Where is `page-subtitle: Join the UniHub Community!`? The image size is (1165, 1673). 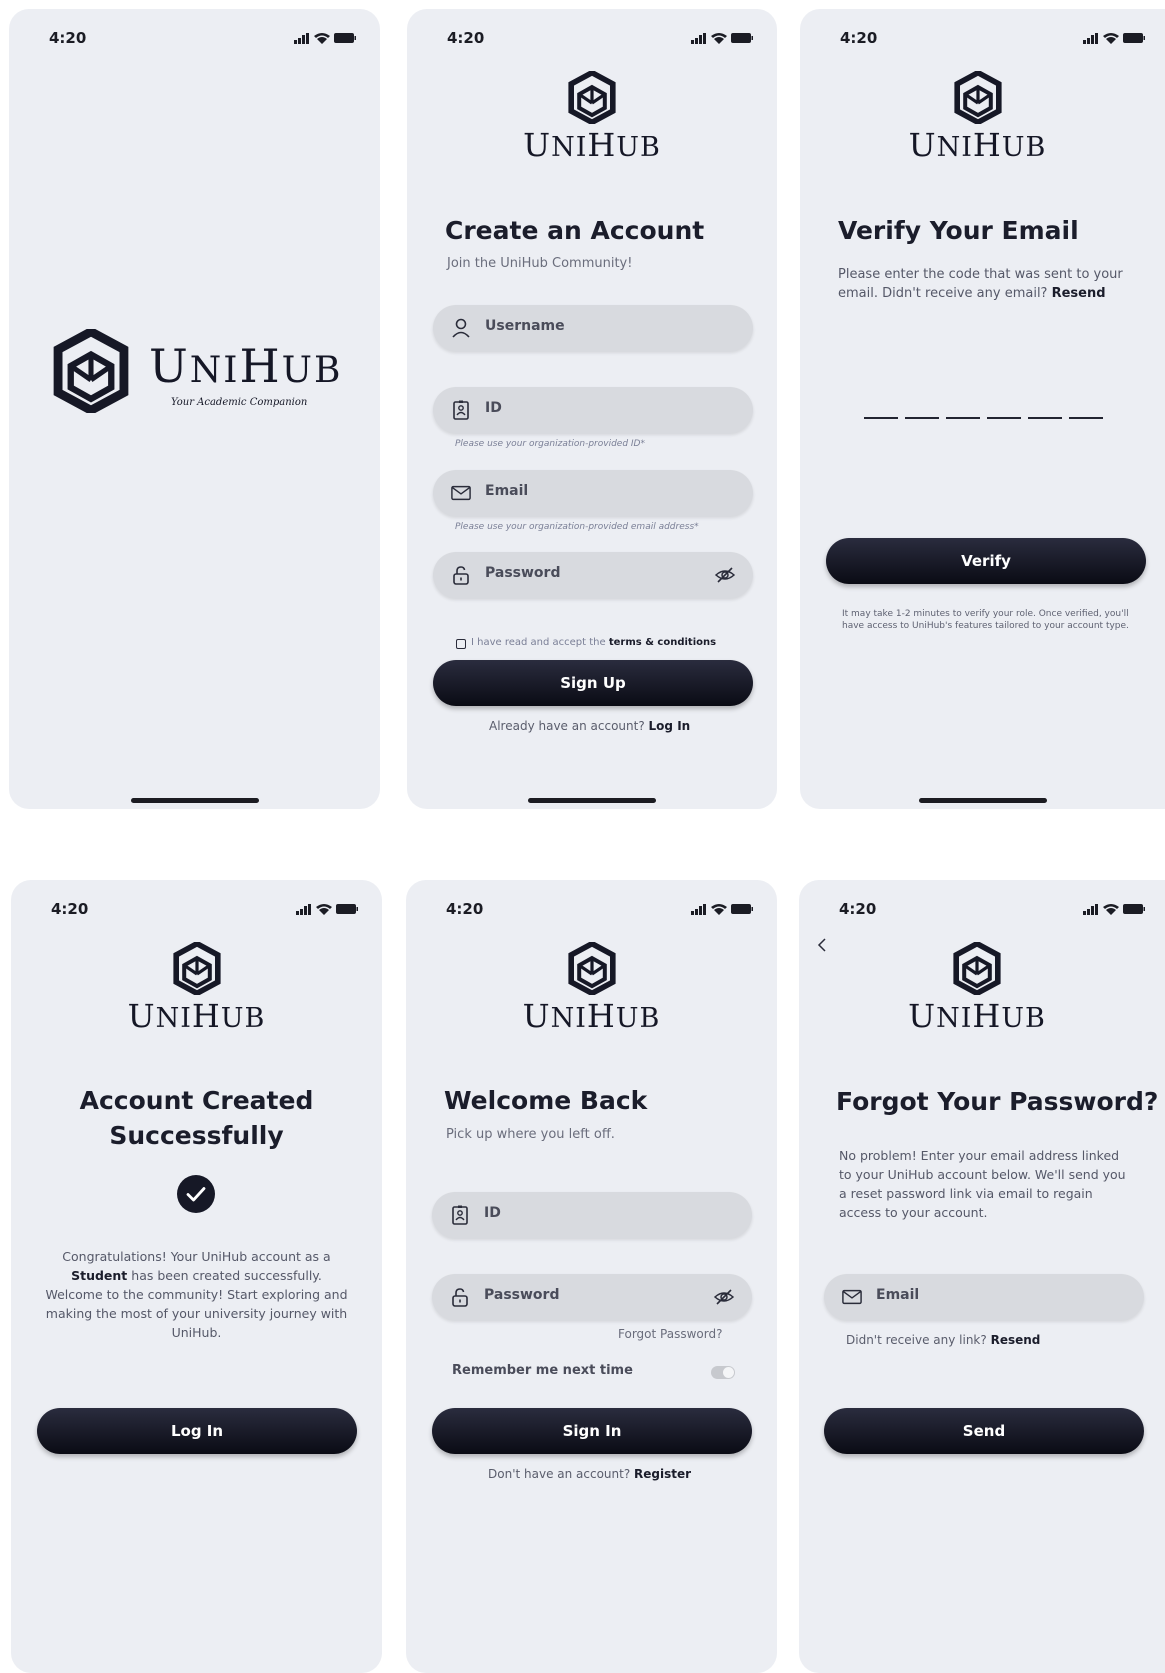 page-subtitle: Join the UniHub Community! is located at coordinates (540, 263).